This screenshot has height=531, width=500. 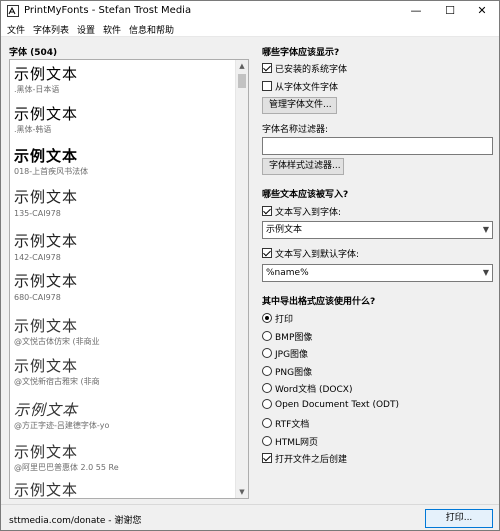 What do you see at coordinates (33, 129) in the screenshot?
I see `font-name: .黑体-韩语` at bounding box center [33, 129].